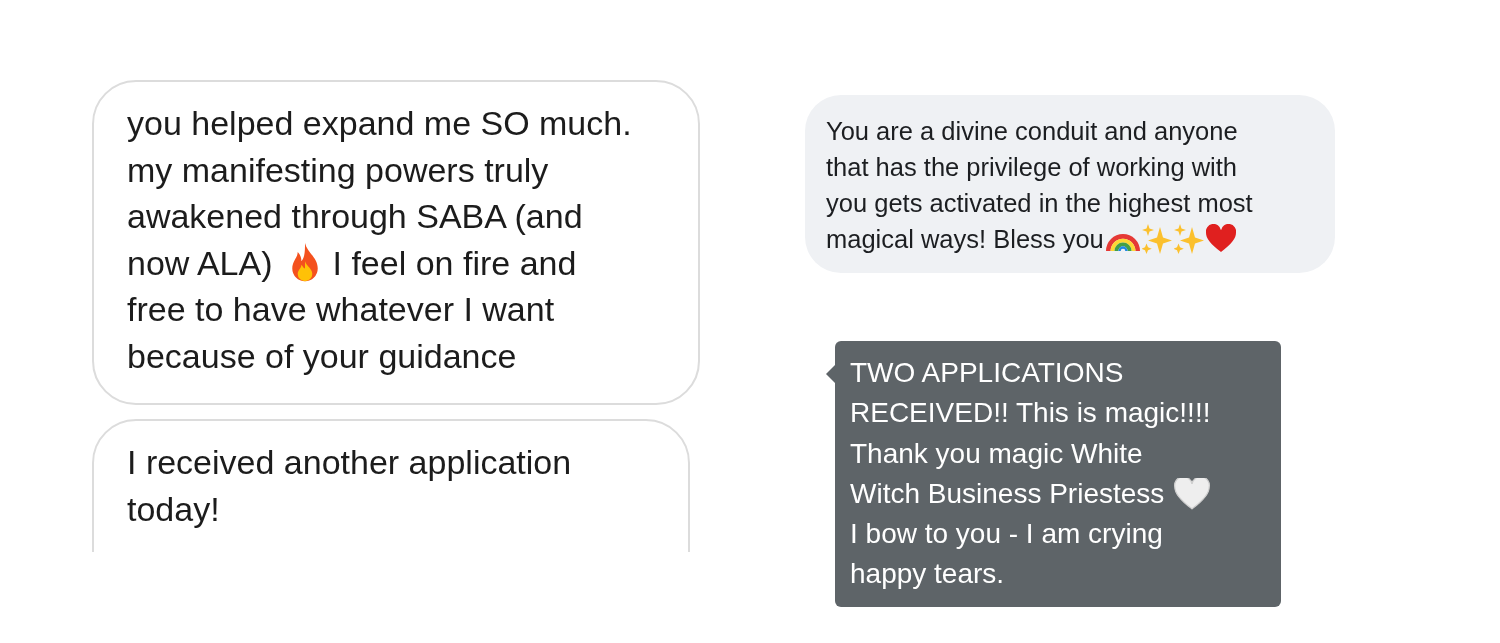  I want to click on message-text: because of your guidance, so click(322, 356).